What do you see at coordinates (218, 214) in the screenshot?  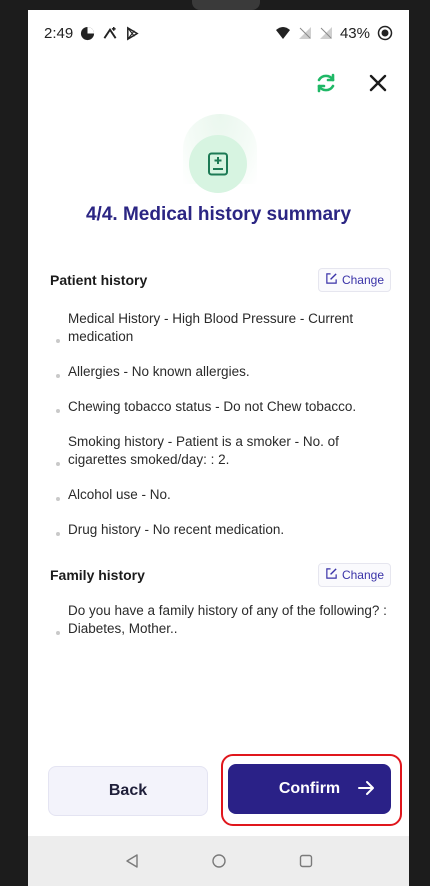 I see `page-title: 4/4. Medical history summary` at bounding box center [218, 214].